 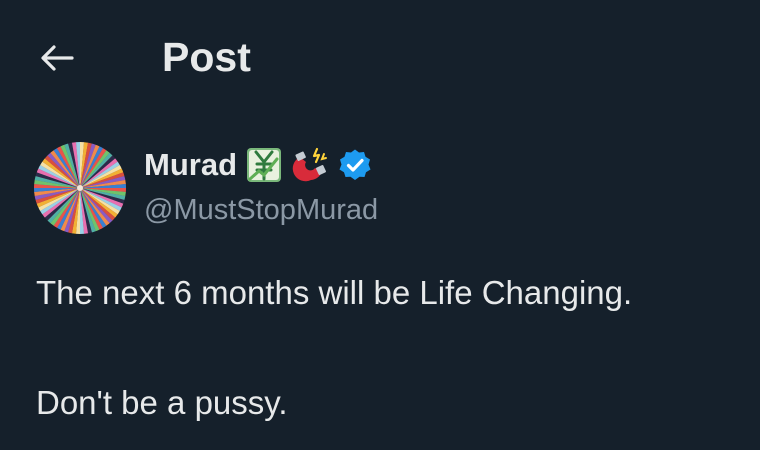 I want to click on page-title: Post, so click(x=206, y=57).